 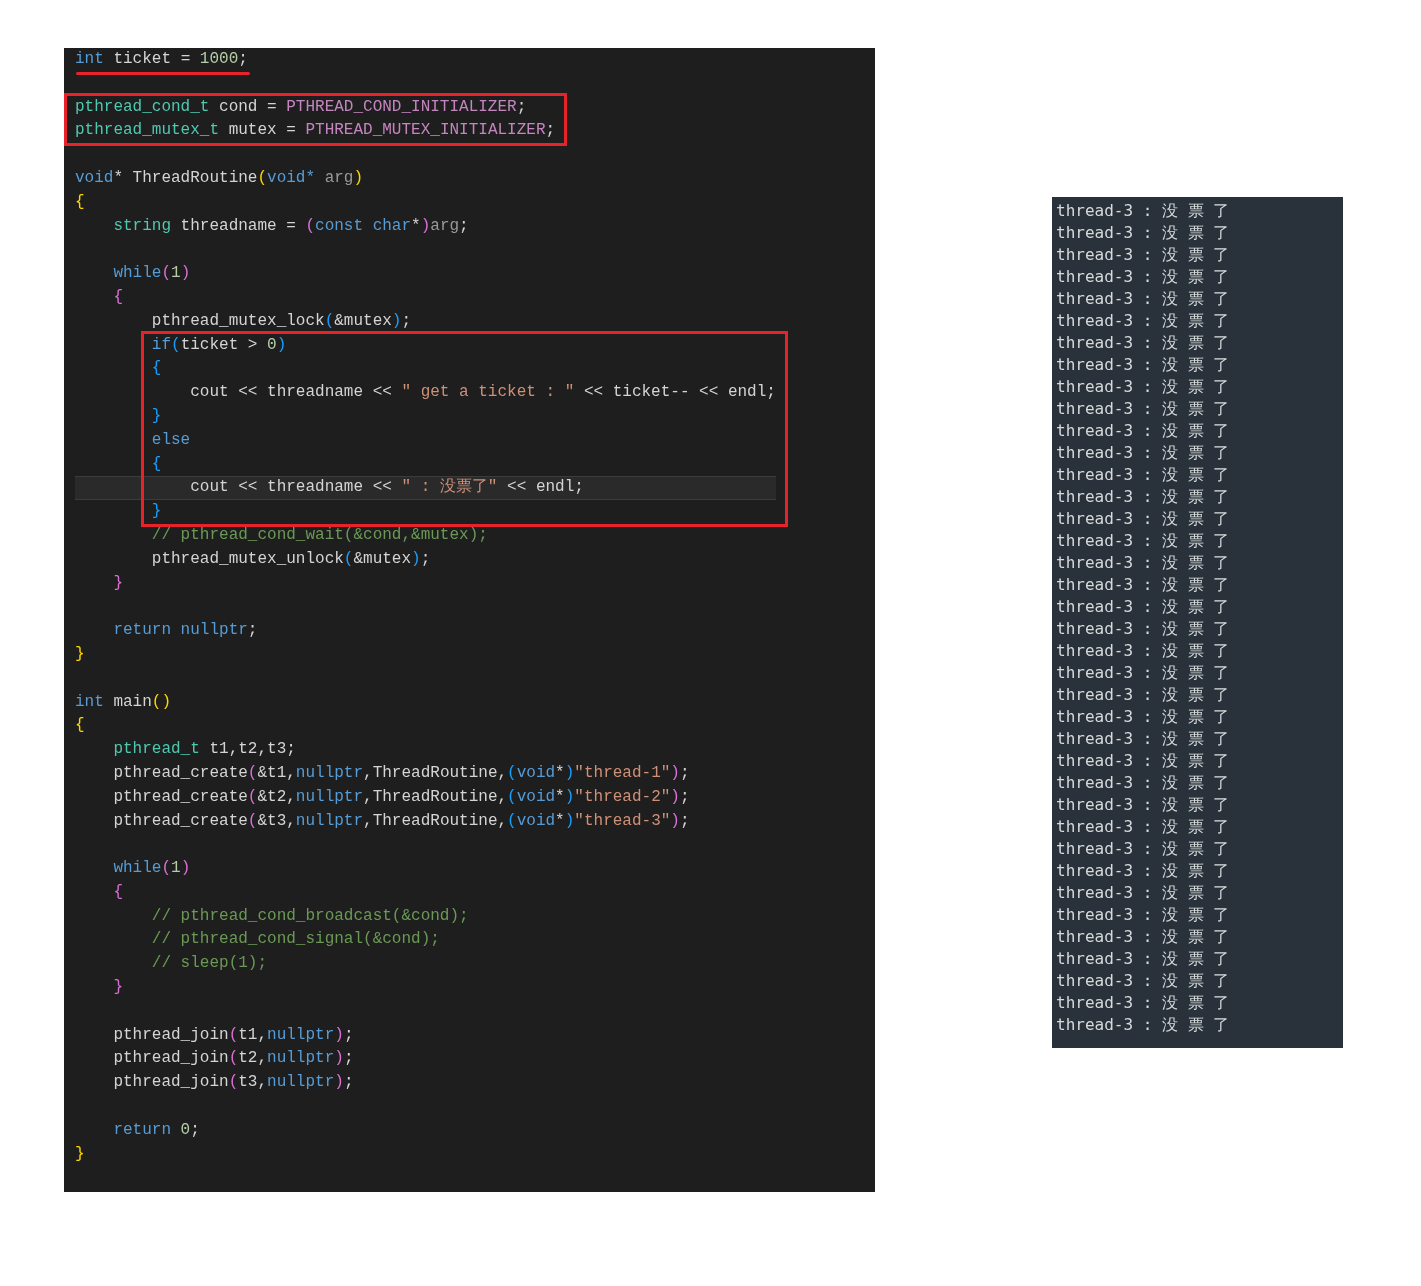 I want to click on code-line: return 0;, so click(x=156, y=1130).